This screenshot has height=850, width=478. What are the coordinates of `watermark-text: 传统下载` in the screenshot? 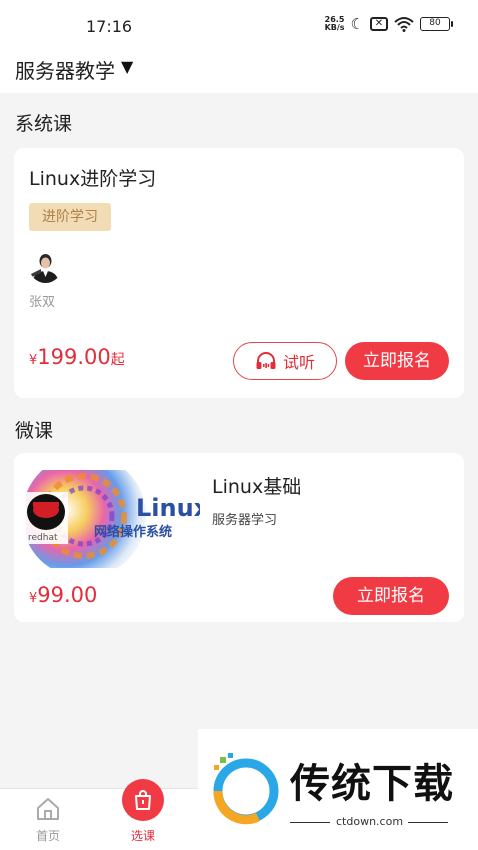 It's located at (372, 784).